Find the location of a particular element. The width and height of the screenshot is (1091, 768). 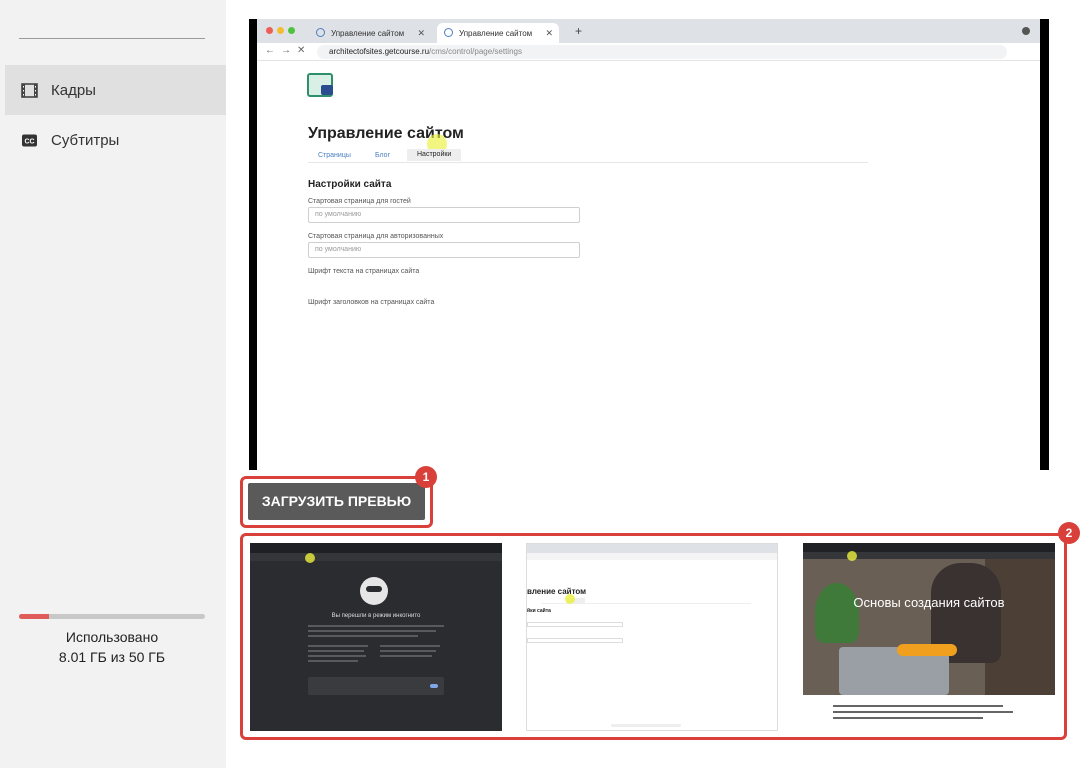

minimize-dot-icon is located at coordinates (280, 30).